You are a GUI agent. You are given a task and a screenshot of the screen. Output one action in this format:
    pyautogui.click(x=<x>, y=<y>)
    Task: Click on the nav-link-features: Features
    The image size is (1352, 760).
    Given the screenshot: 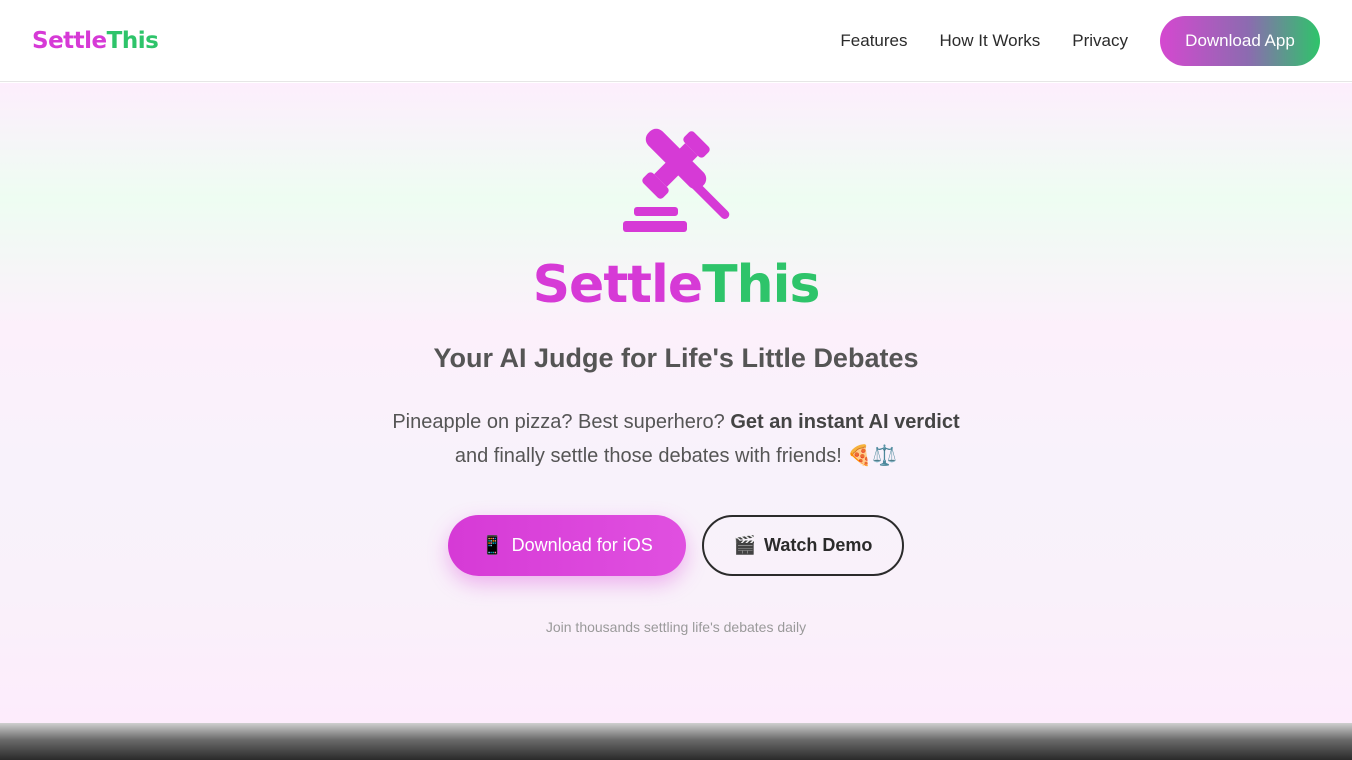 What is the action you would take?
    pyautogui.click(x=873, y=41)
    